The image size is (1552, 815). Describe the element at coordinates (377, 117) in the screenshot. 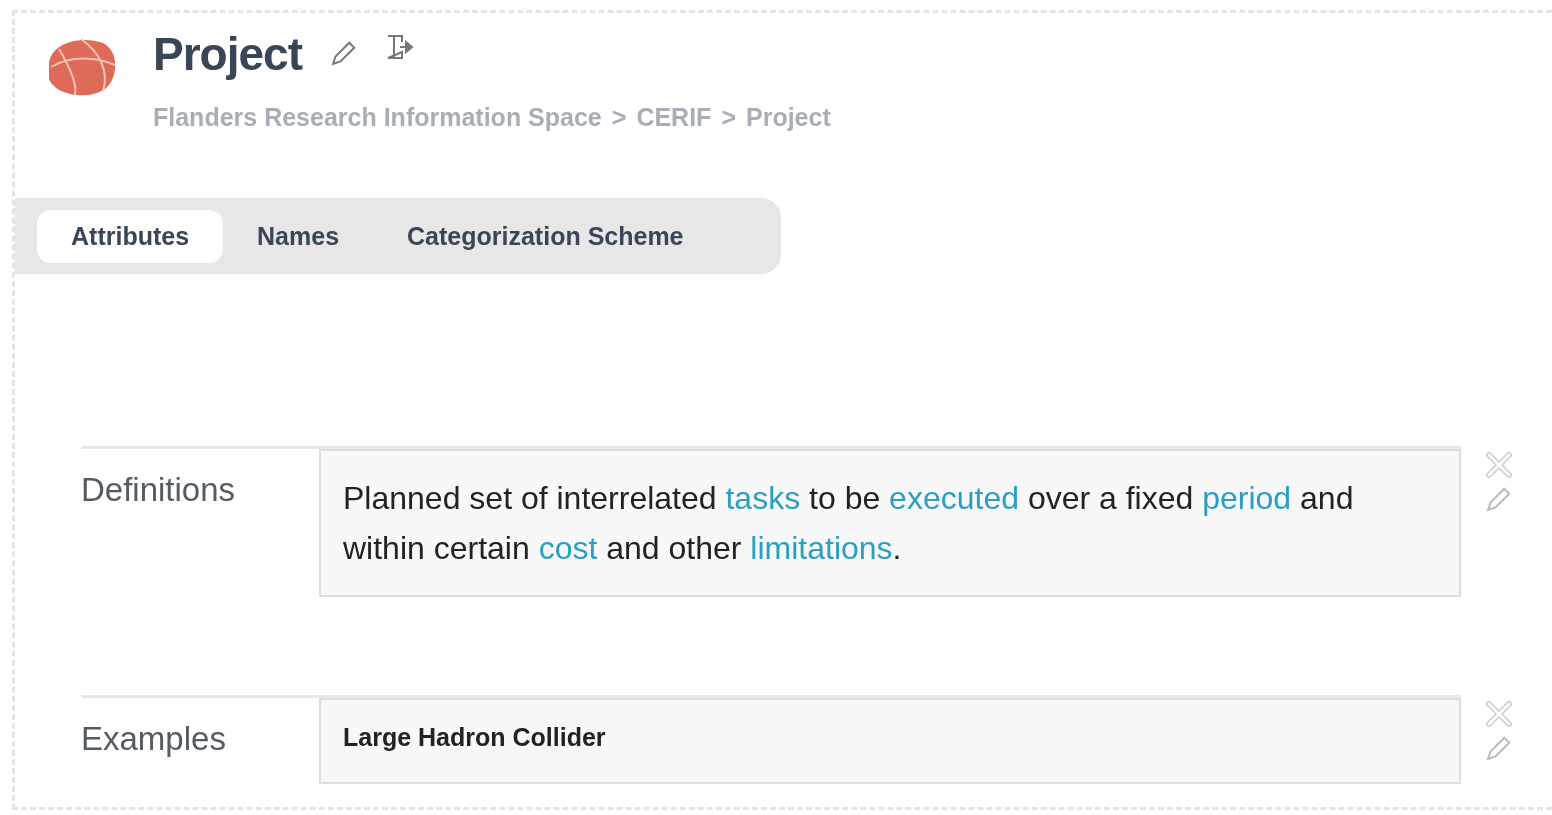

I see `breadcrumb-link: Flanders Research Information Space` at that location.